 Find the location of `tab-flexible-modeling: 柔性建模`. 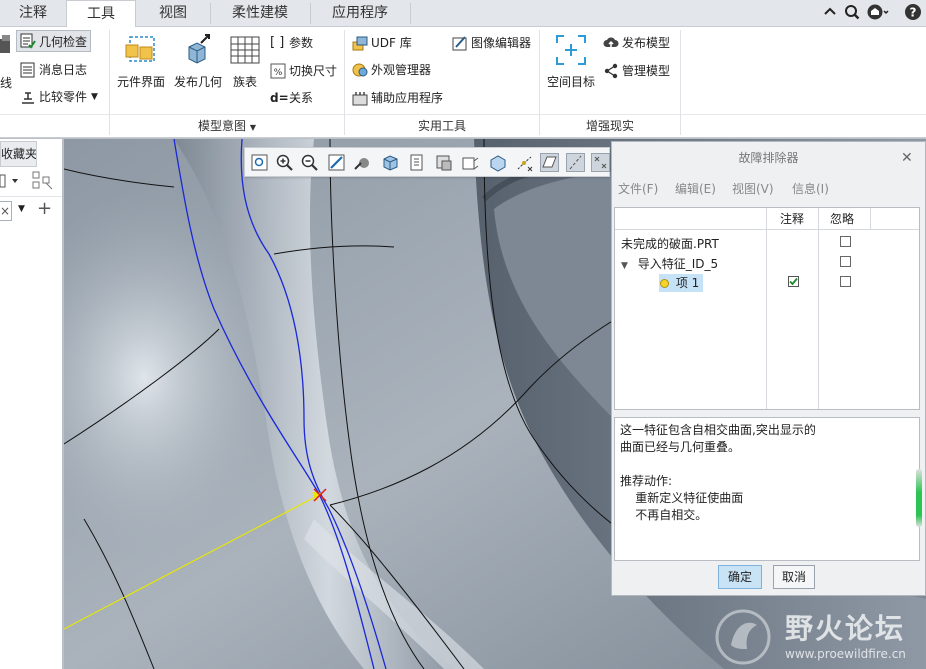

tab-flexible-modeling: 柔性建模 is located at coordinates (260, 13).